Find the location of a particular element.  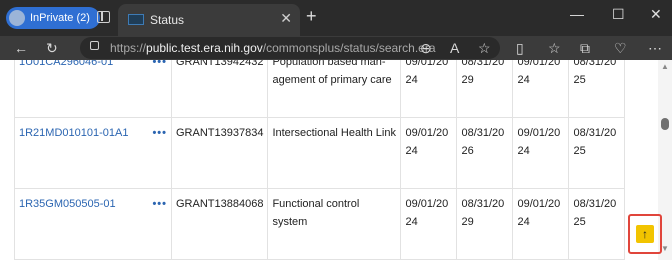

tab-status: Status ✕ is located at coordinates (209, 20).